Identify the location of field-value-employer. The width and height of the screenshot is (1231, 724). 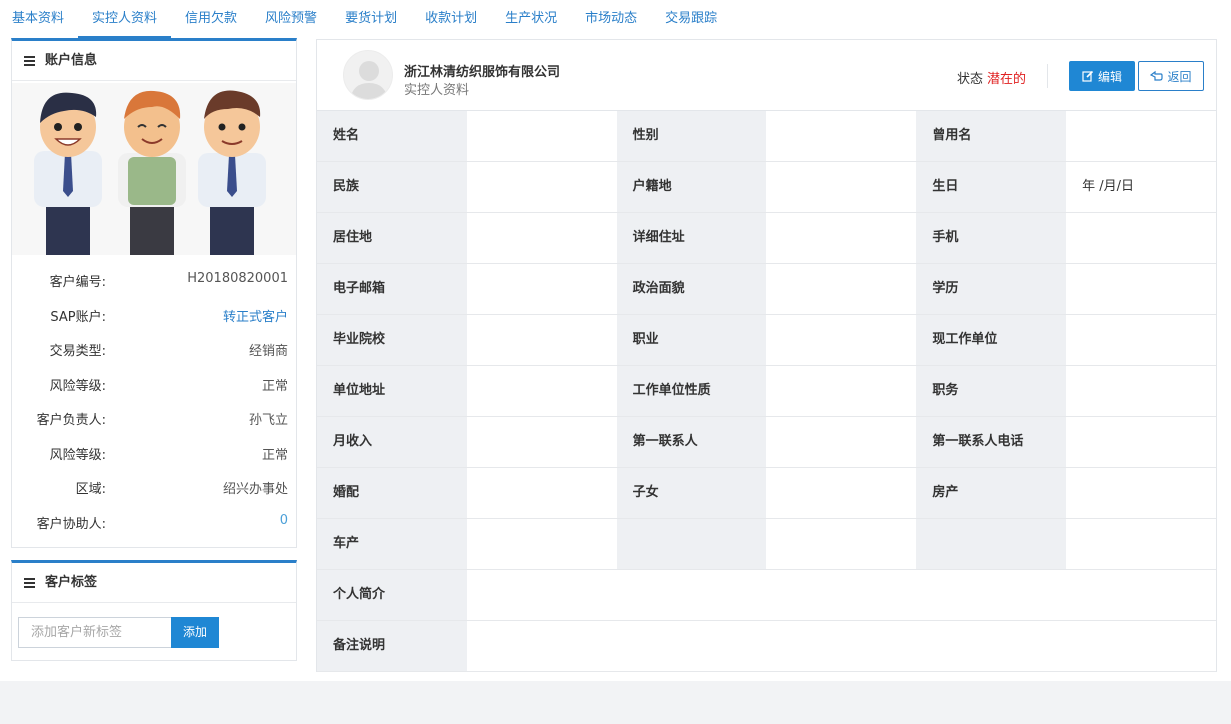
(1141, 340).